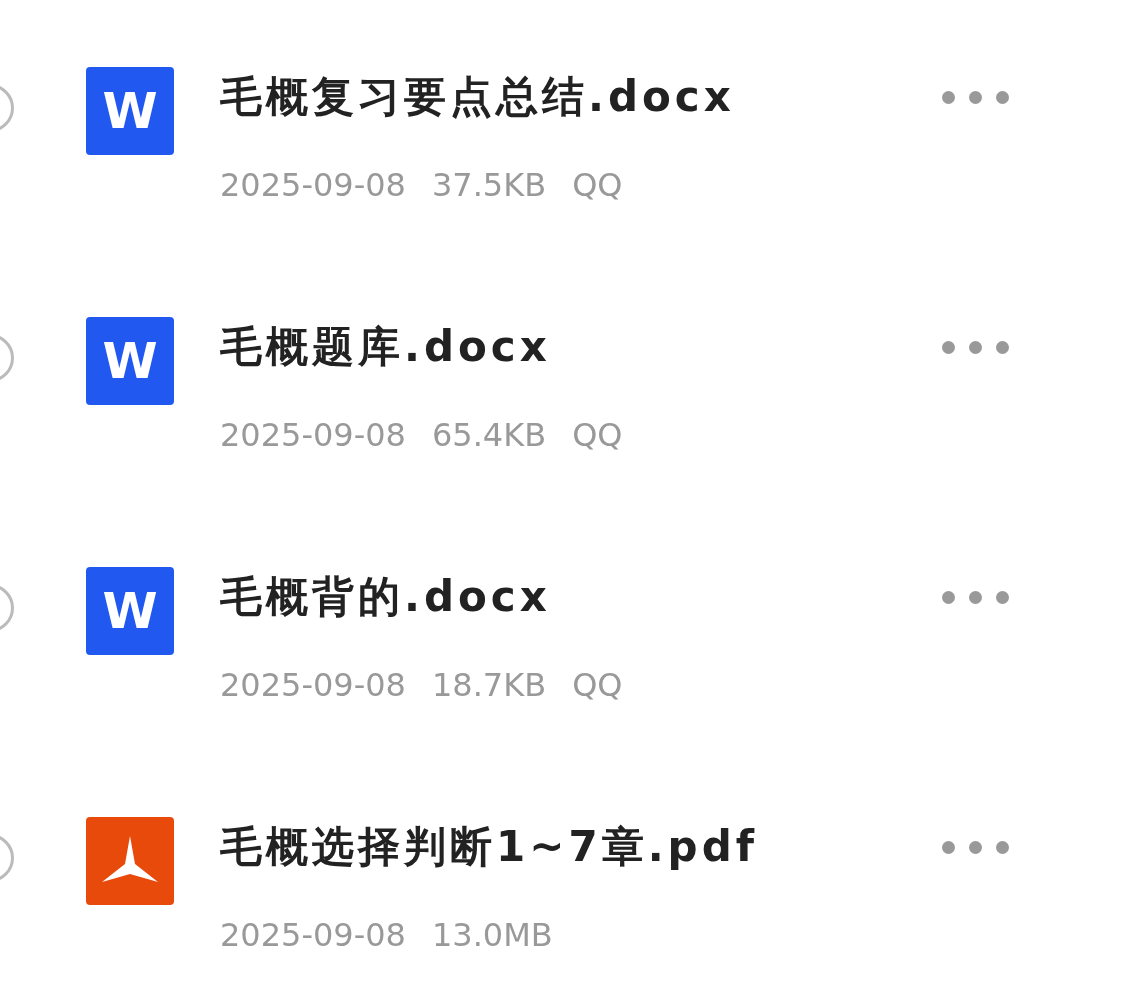  Describe the element at coordinates (489, 685) in the screenshot. I see `file-size: 18.7KB` at that location.